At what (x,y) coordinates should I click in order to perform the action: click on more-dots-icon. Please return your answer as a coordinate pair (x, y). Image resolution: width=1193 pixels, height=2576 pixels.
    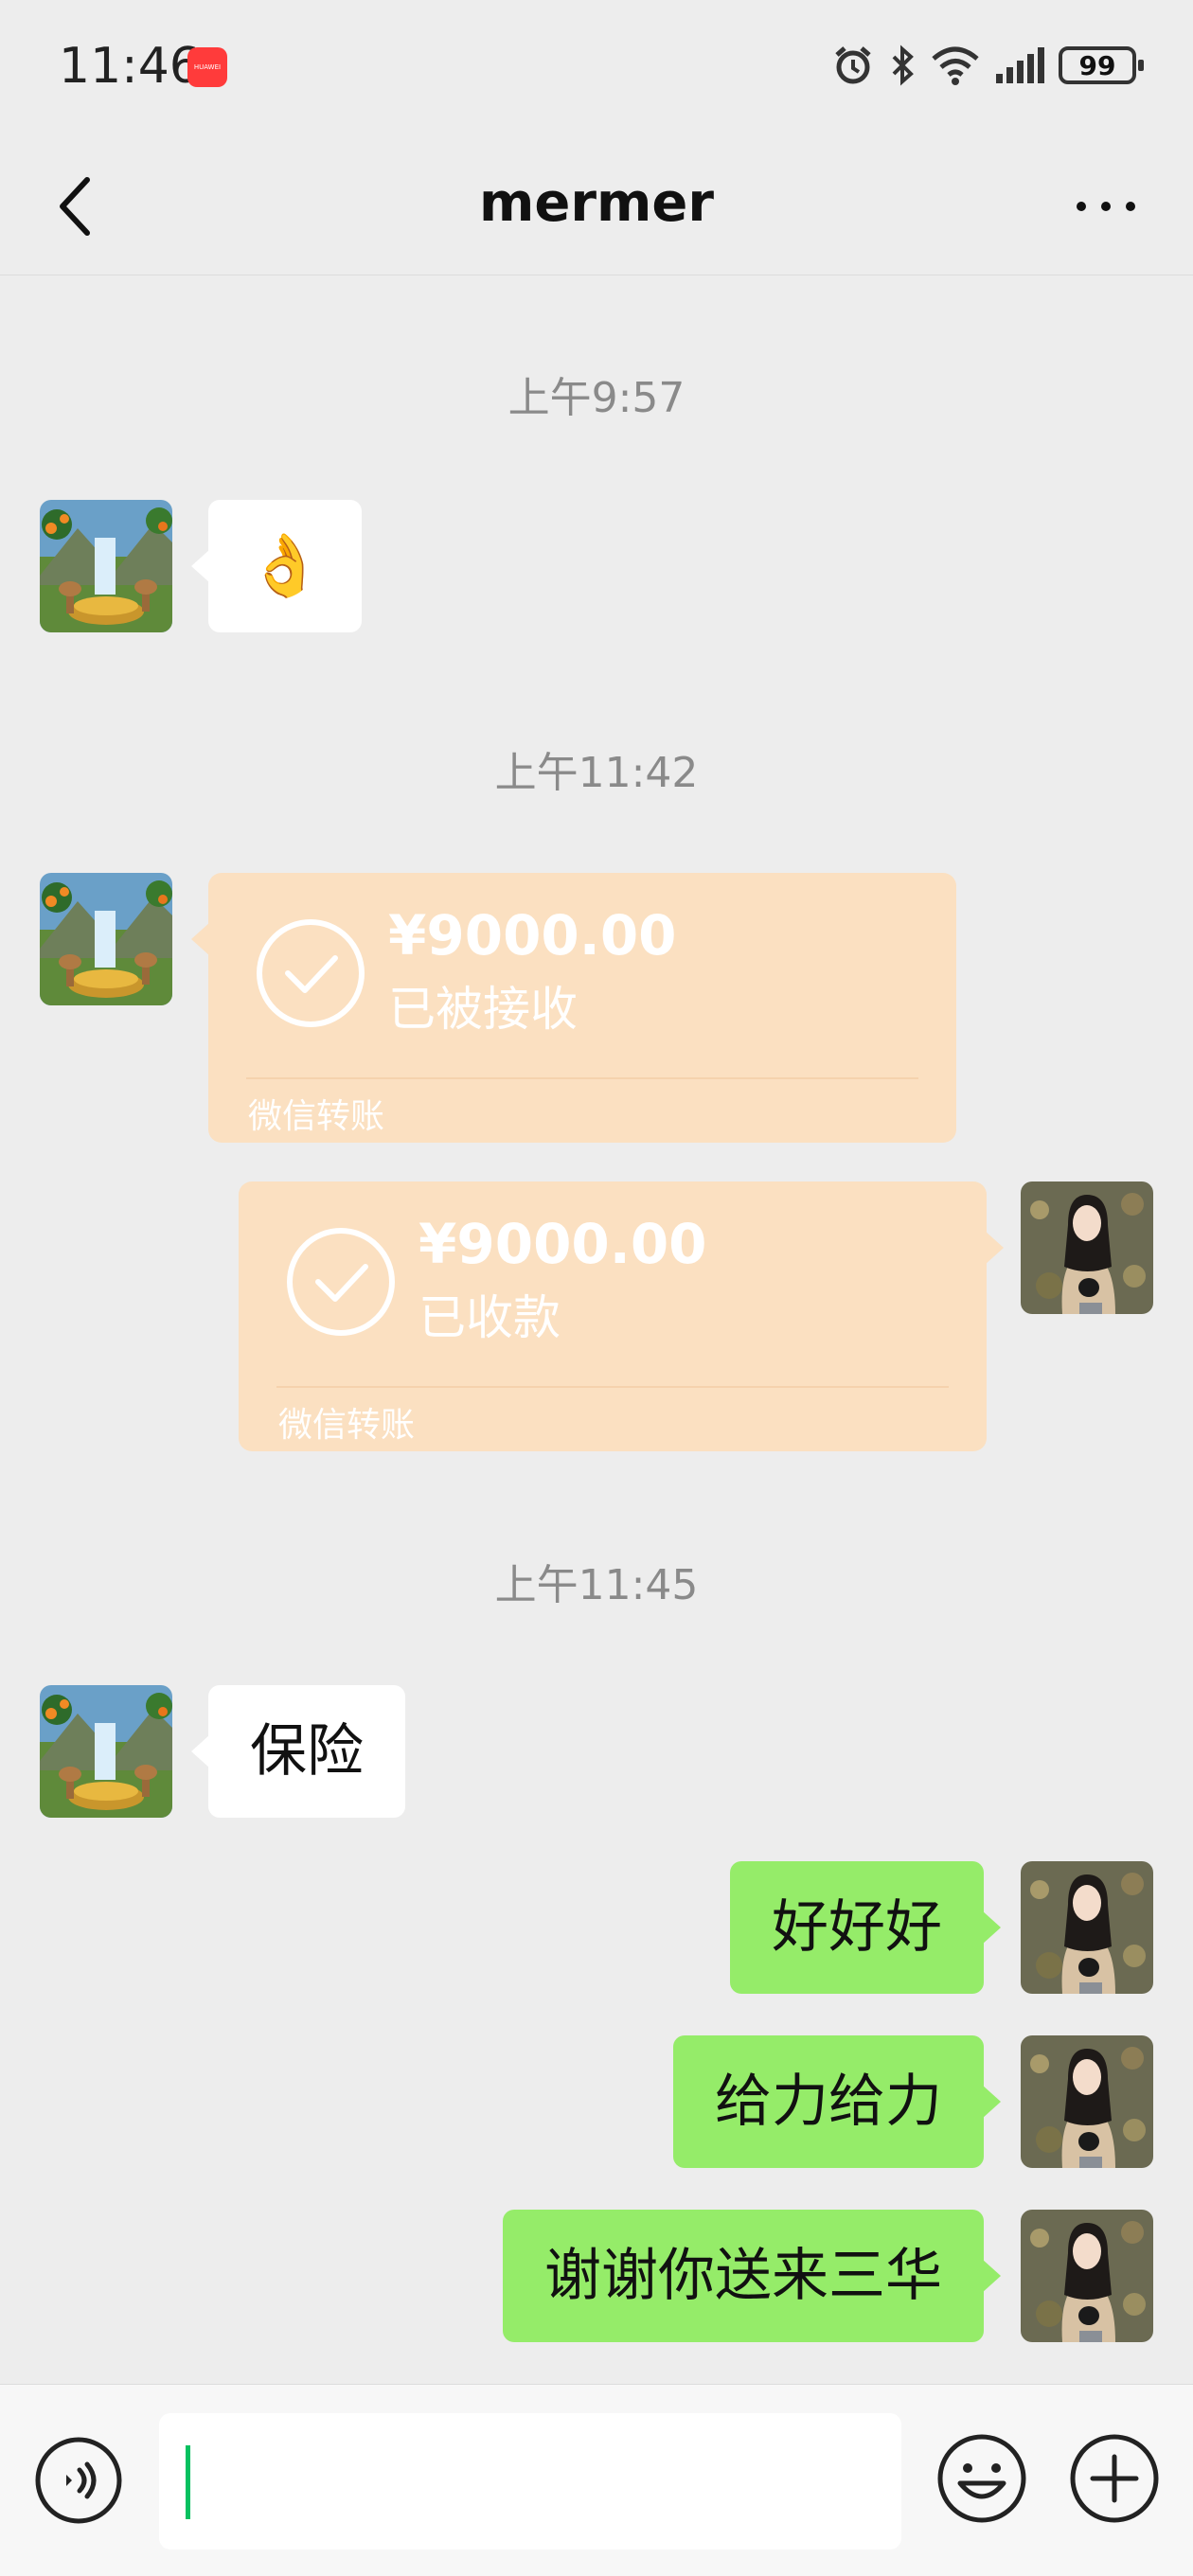
    Looking at the image, I should click on (1106, 206).